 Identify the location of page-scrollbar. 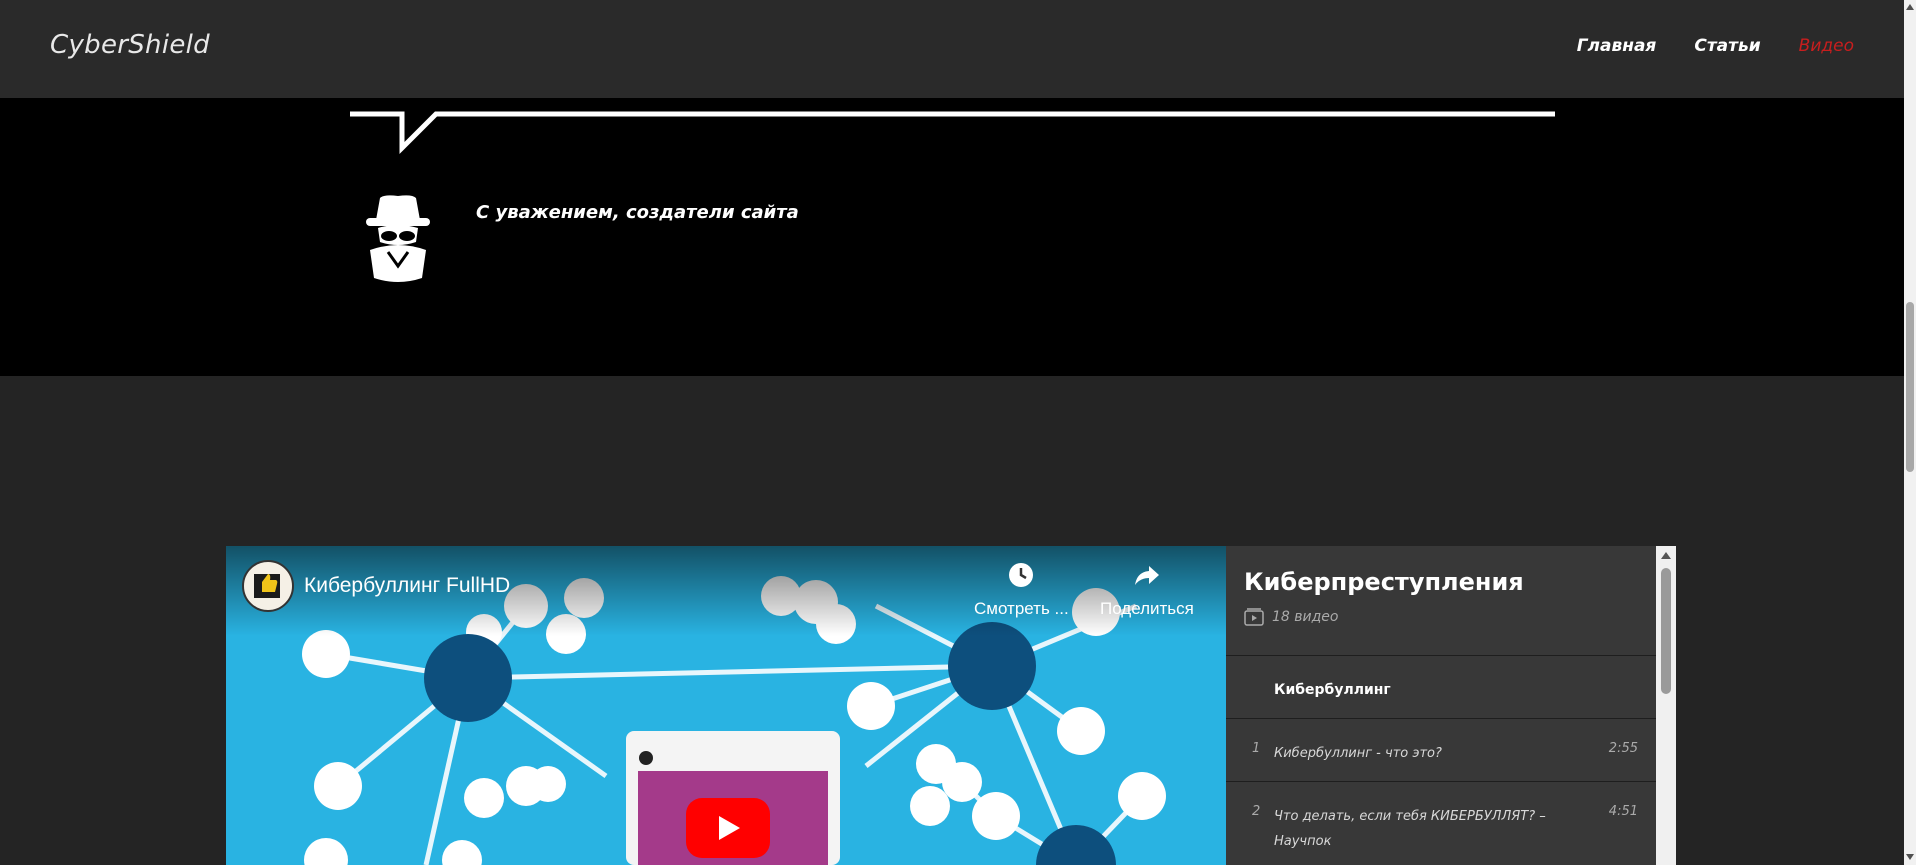
(1910, 432).